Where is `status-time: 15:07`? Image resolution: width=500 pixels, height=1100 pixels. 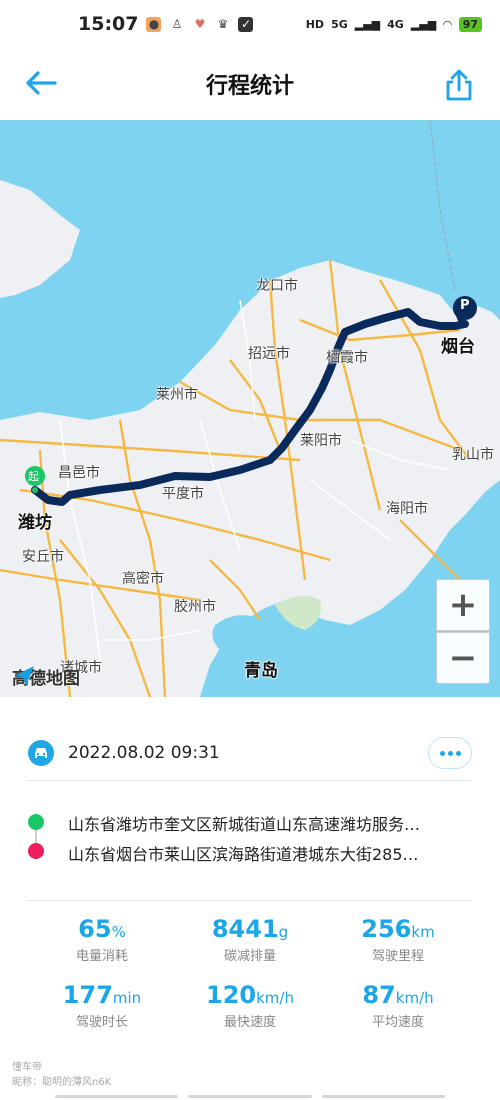
status-time: 15:07 is located at coordinates (108, 24).